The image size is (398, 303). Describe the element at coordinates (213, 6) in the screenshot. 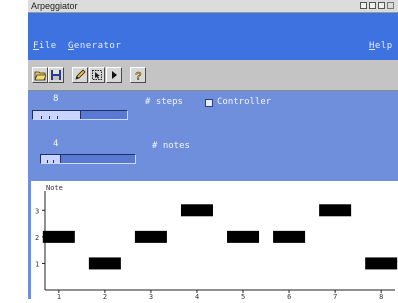

I see `title-bar: Arpeggiator` at that location.